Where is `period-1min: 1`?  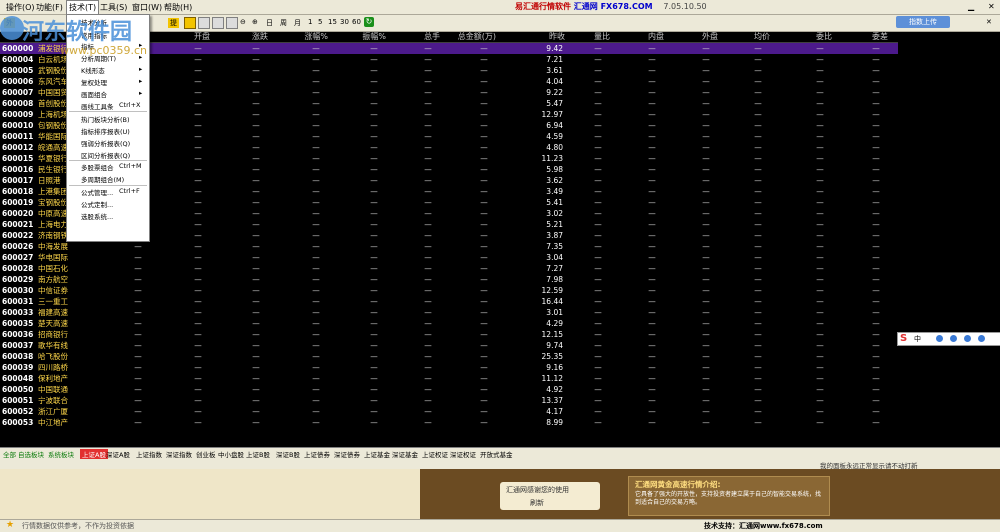 period-1min: 1 is located at coordinates (310, 22).